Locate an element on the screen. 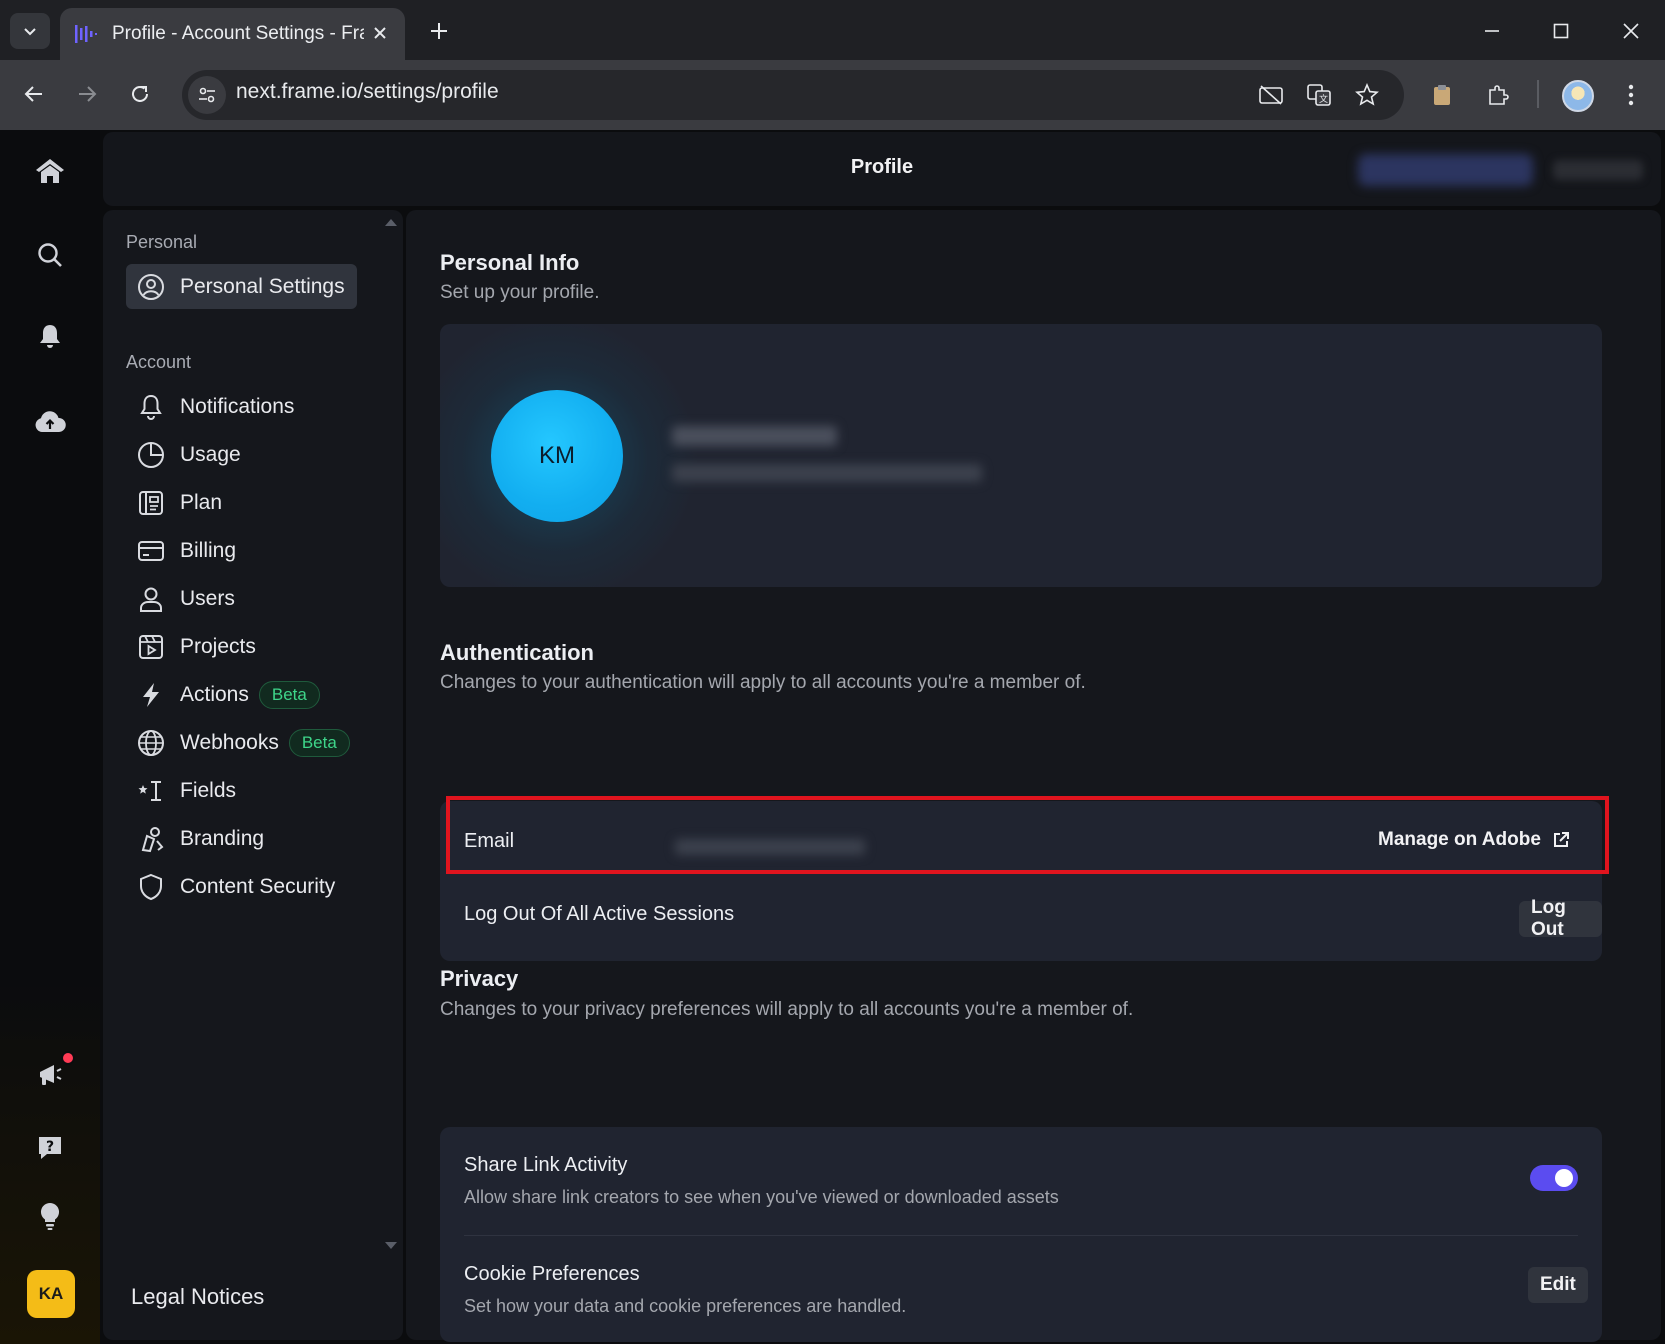 This screenshot has width=1665, height=1344. sidebar-item-label: Users is located at coordinates (207, 598).